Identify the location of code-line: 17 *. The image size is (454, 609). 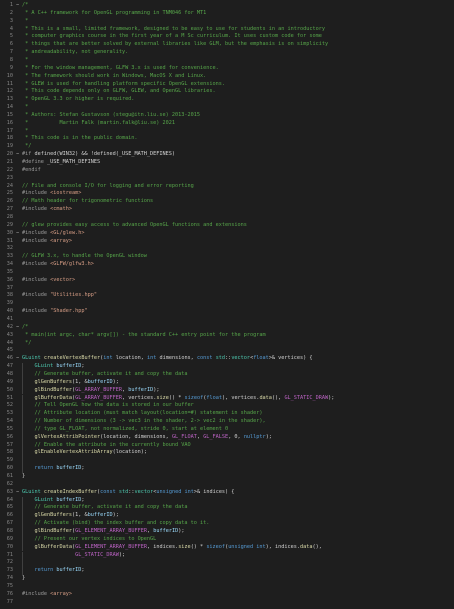
(227, 132).